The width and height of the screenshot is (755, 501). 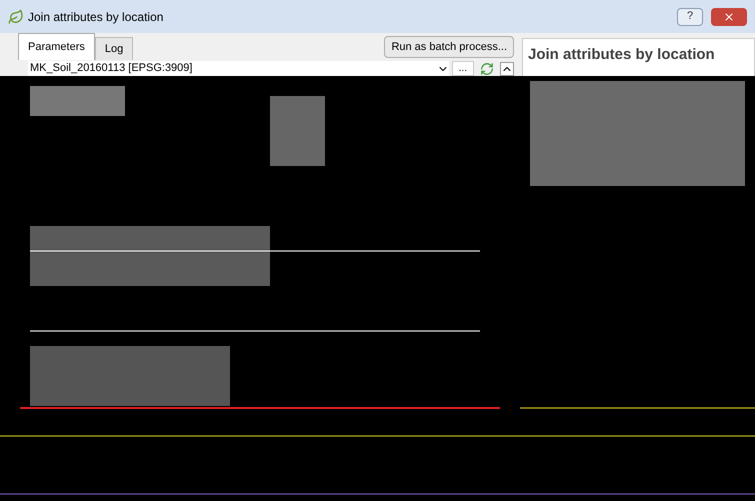 What do you see at coordinates (621, 54) in the screenshot?
I see `help-title: Join attributes by location` at bounding box center [621, 54].